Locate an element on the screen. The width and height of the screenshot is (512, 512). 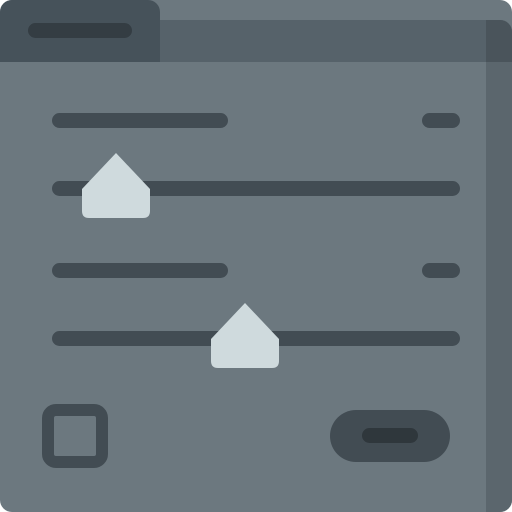
slider-1-thumb-shape is located at coordinates (116, 185).